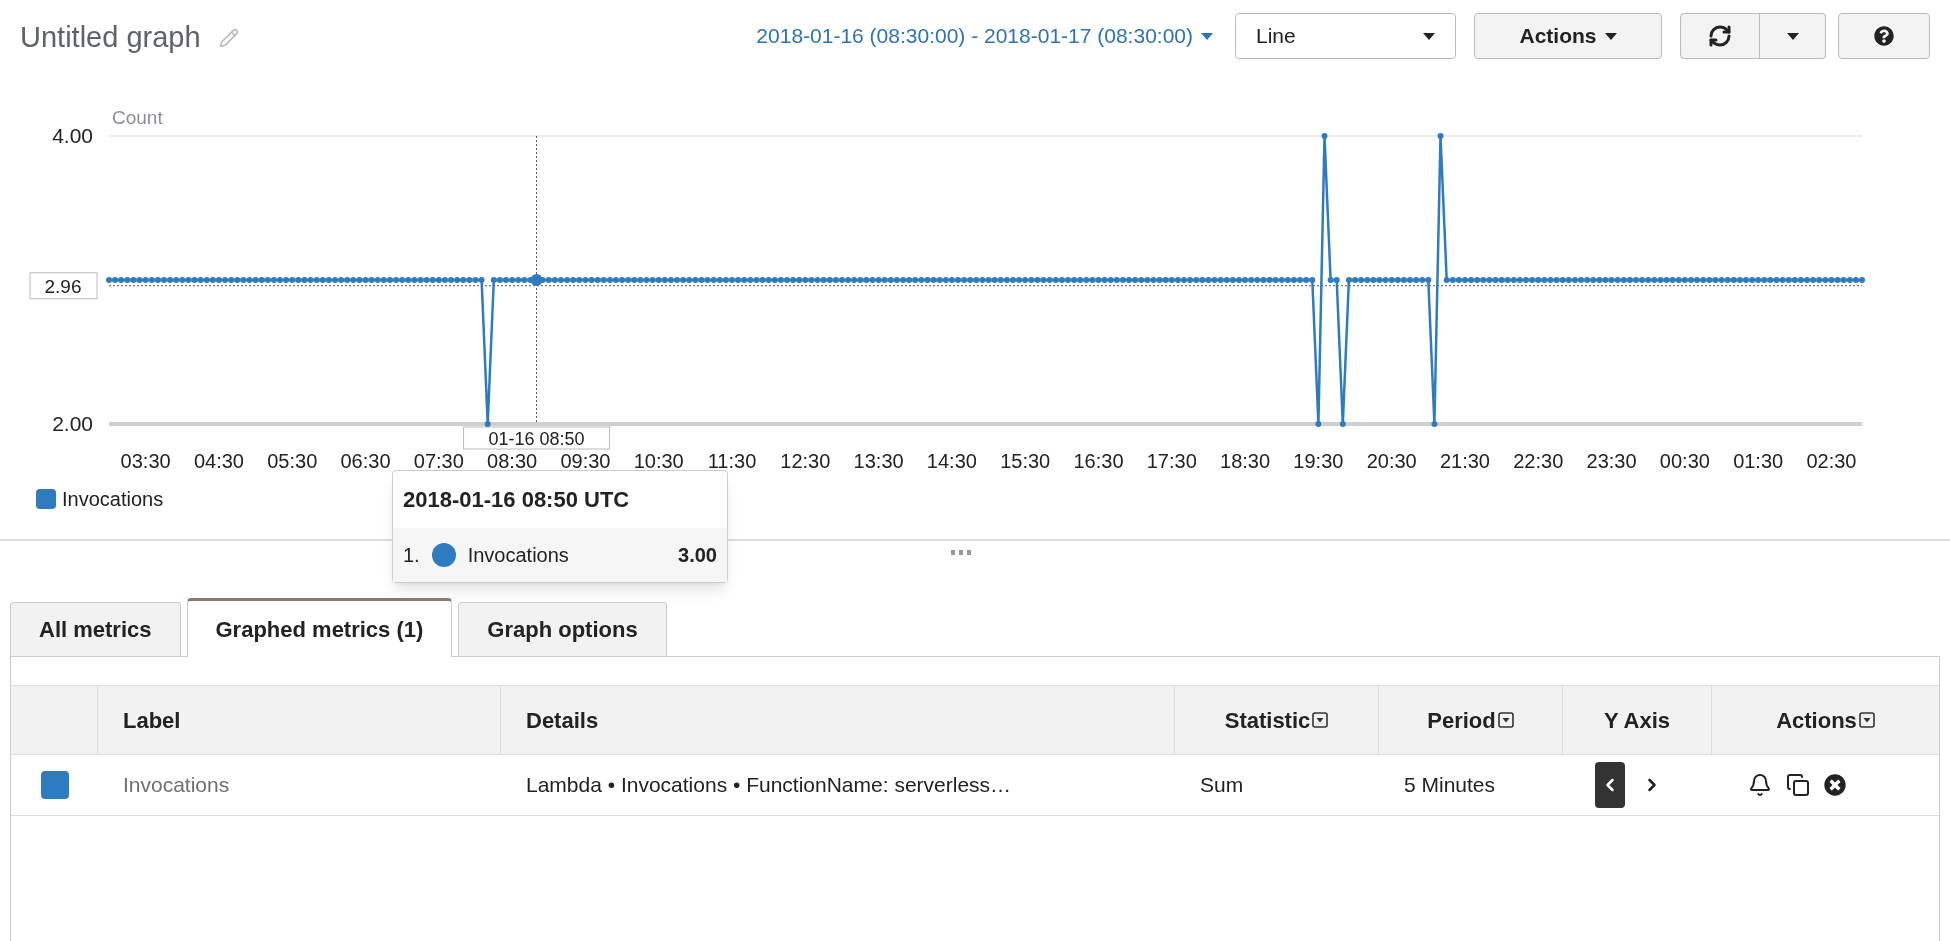 The height and width of the screenshot is (941, 1950). Describe the element at coordinates (1025, 461) in the screenshot. I see `x-tick-label: 15:30` at that location.